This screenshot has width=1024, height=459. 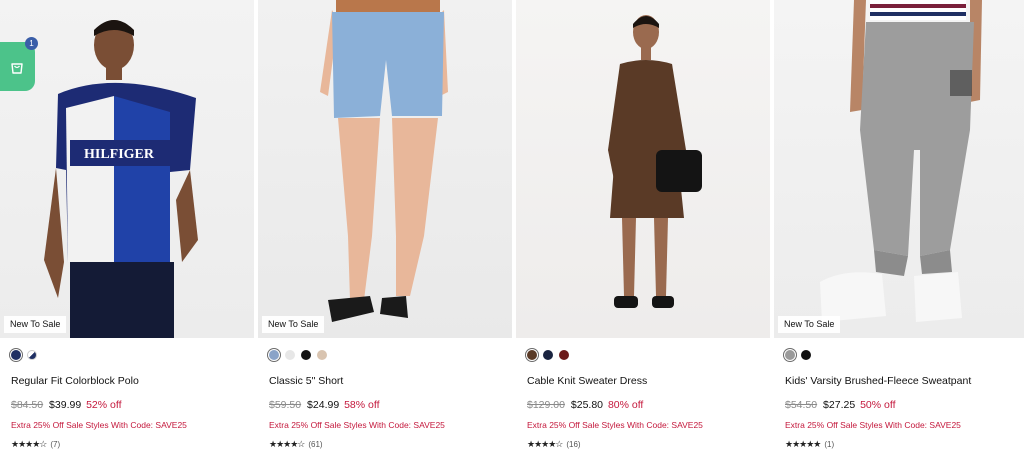 I want to click on discount-percent: 50% off, so click(x=878, y=405).